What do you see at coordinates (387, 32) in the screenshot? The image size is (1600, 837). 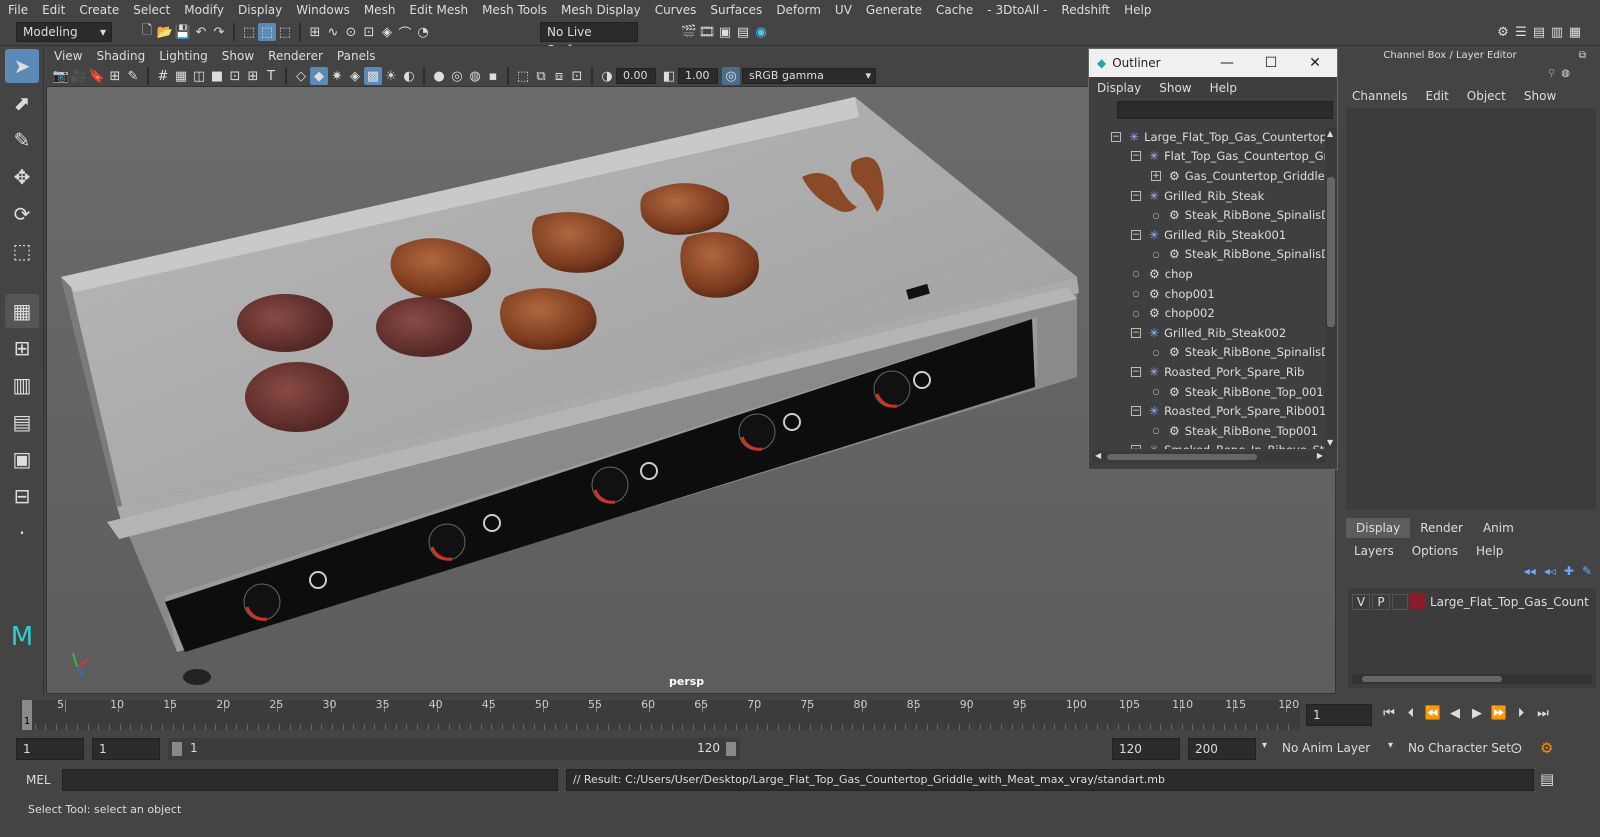 I see `snap-surface-icon: ◈` at bounding box center [387, 32].